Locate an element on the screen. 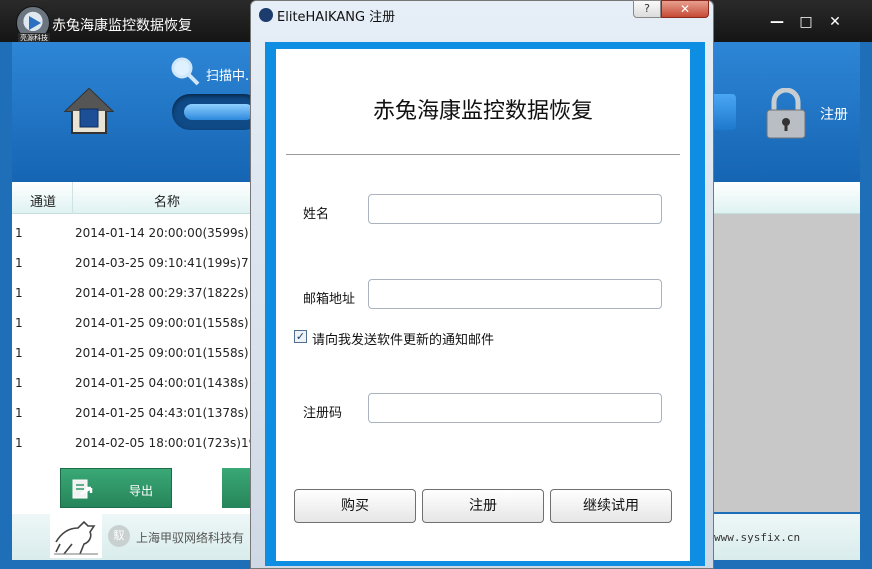 The image size is (872, 569). progress-bar-end is located at coordinates (724, 112).